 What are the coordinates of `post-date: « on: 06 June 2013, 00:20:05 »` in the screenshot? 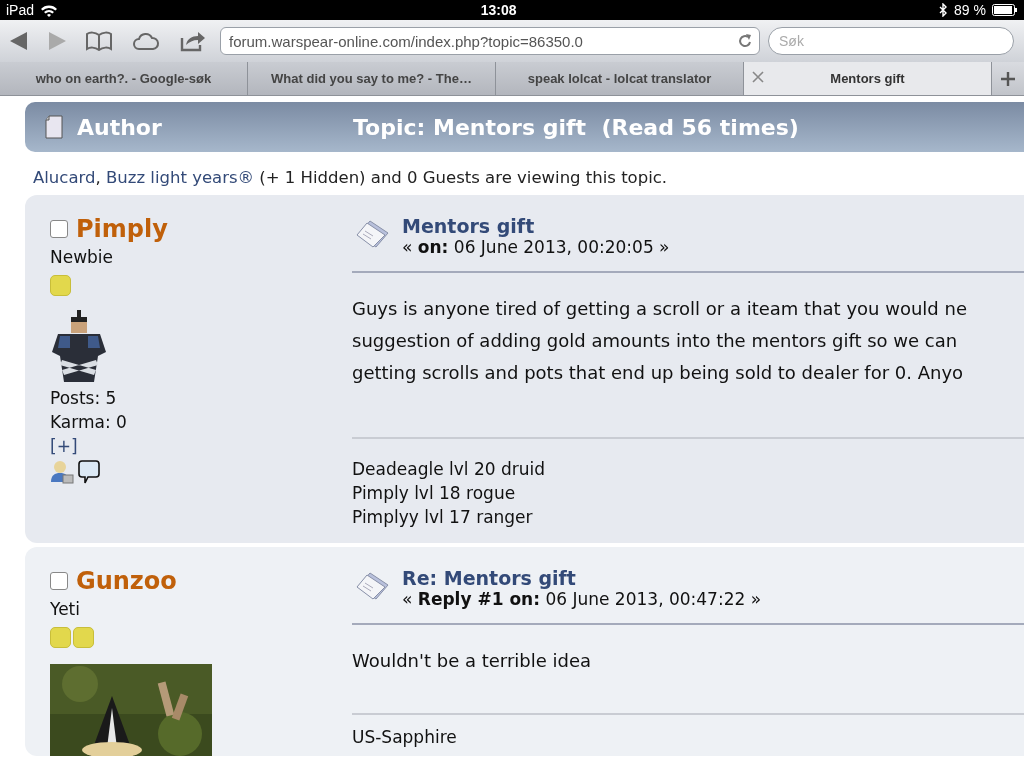 It's located at (536, 247).